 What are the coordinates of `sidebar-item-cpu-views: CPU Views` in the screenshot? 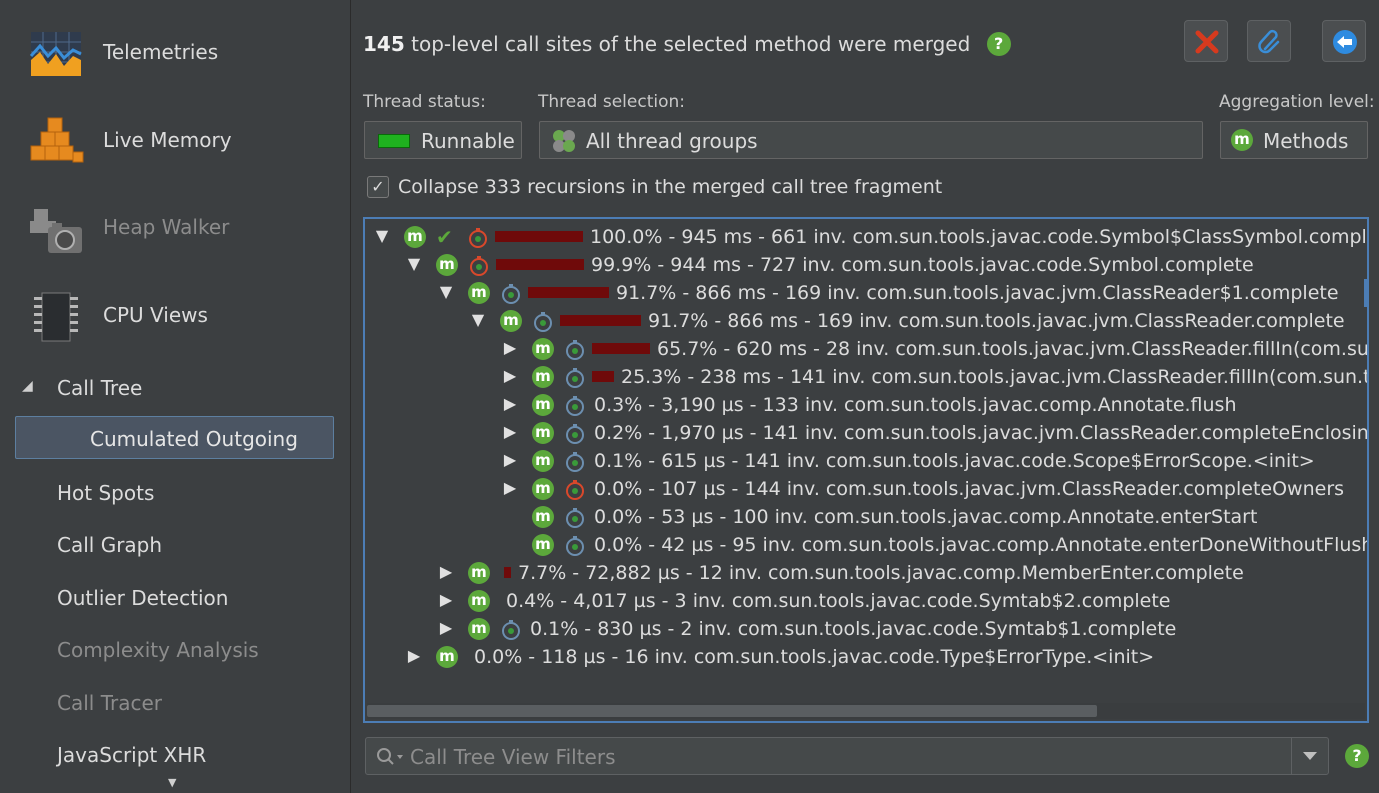 It's located at (175, 316).